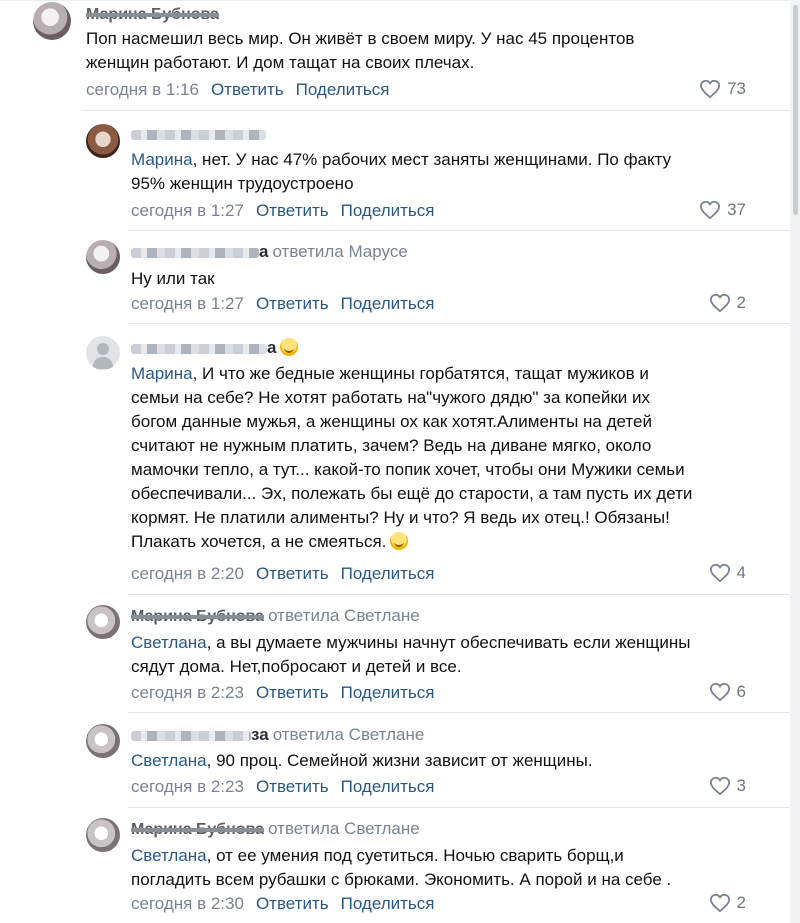  Describe the element at coordinates (741, 785) in the screenshot. I see `like-count: 3` at that location.